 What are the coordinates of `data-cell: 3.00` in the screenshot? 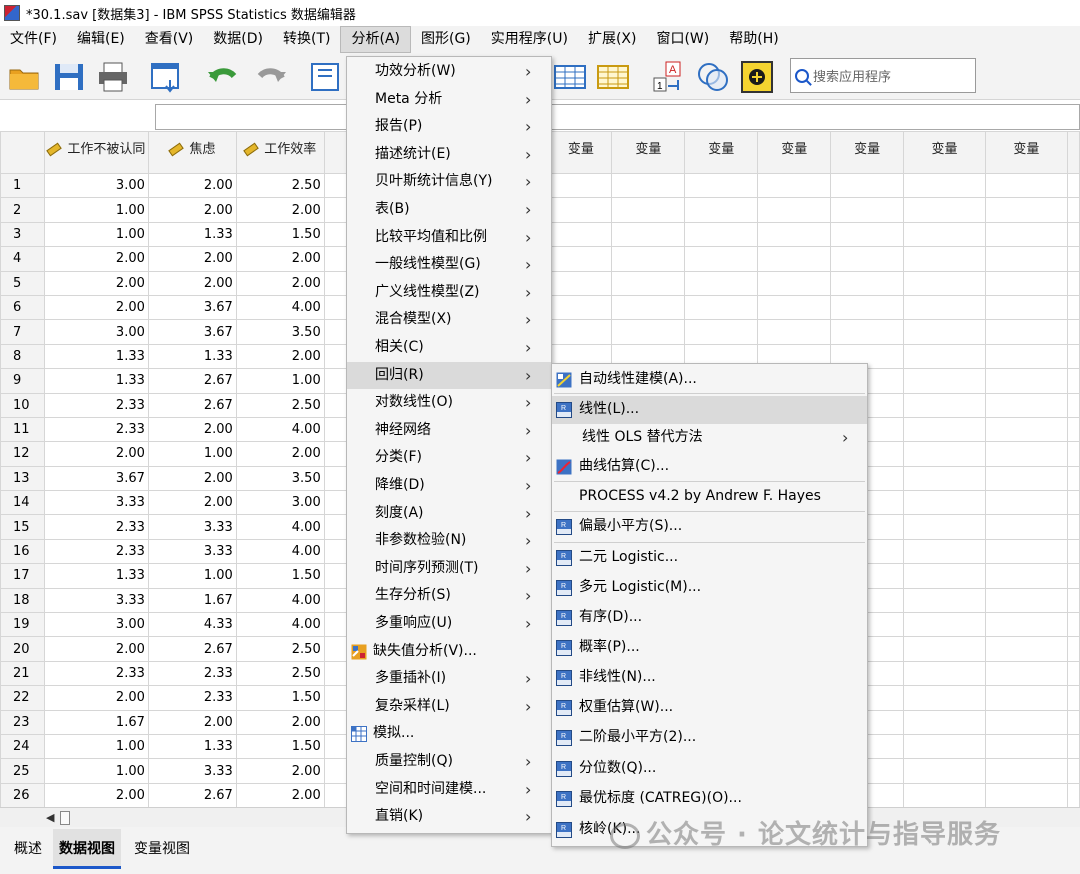 It's located at (280, 503).